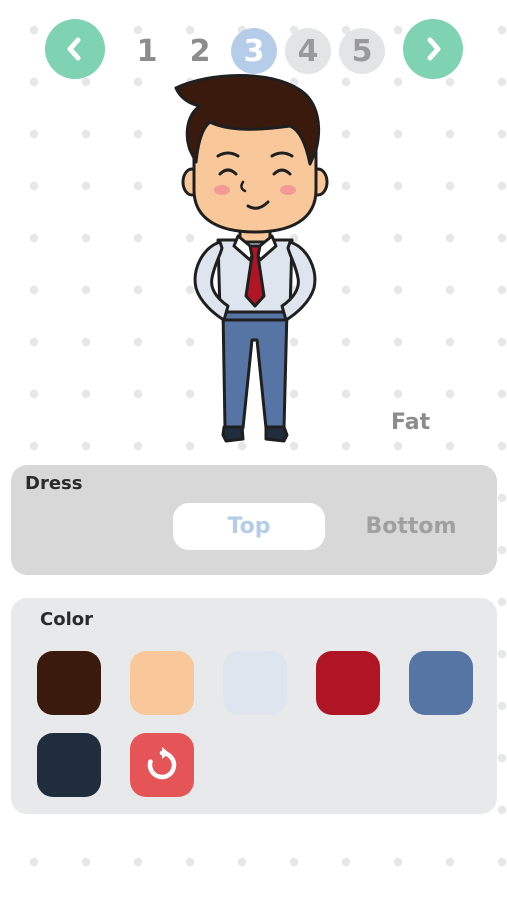  I want to click on dress-title: Dress, so click(54, 483).